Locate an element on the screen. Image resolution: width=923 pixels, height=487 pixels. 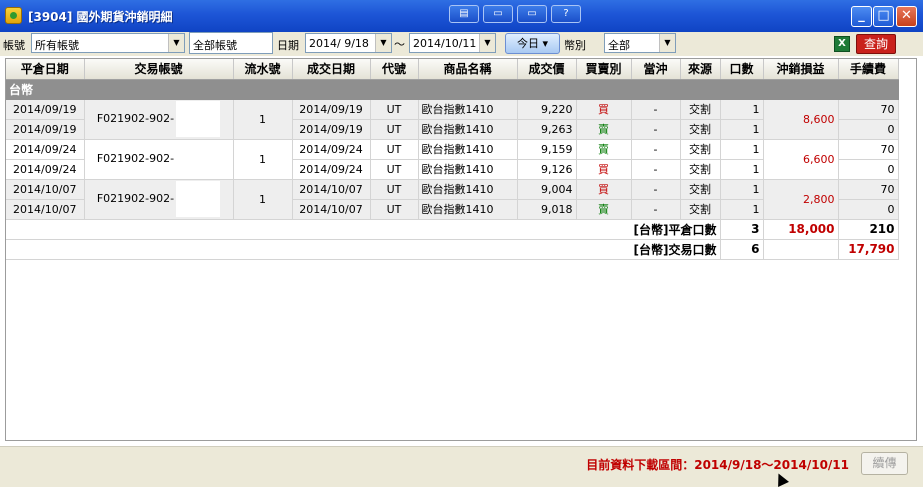
minimize-button: _ is located at coordinates (861, 16).